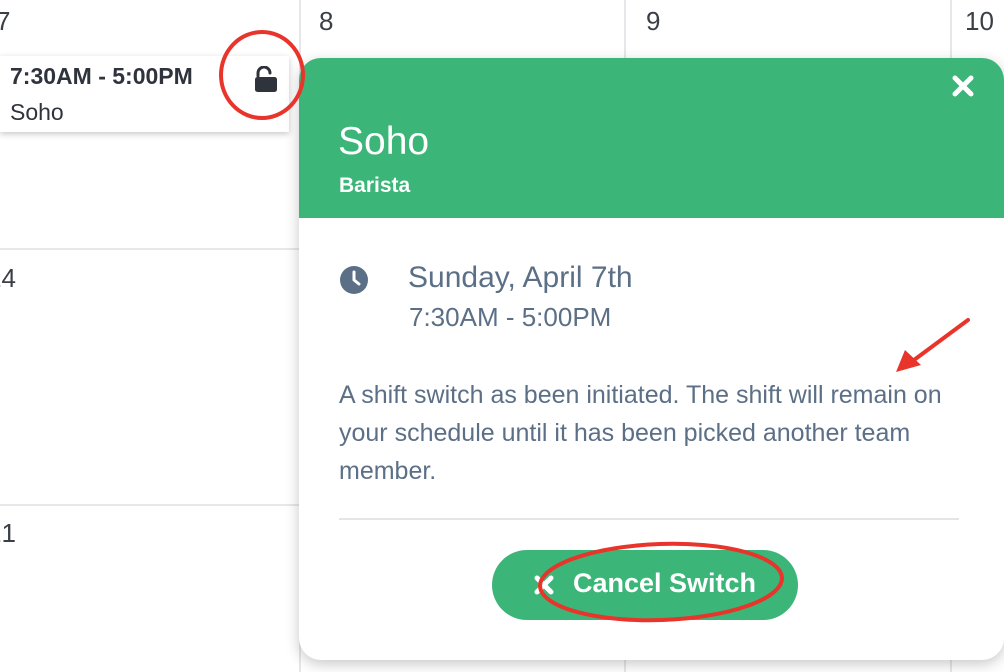  What do you see at coordinates (979, 21) in the screenshot?
I see `day-number-10: 10` at bounding box center [979, 21].